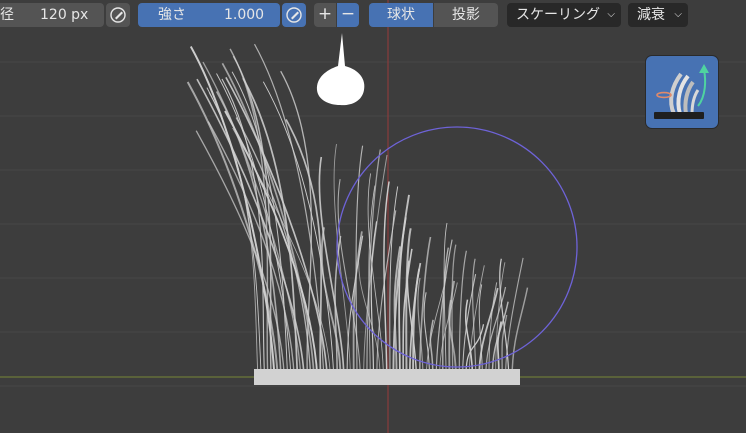 This screenshot has width=746, height=433. What do you see at coordinates (325, 15) in the screenshot?
I see `add-mode-button: +` at bounding box center [325, 15].